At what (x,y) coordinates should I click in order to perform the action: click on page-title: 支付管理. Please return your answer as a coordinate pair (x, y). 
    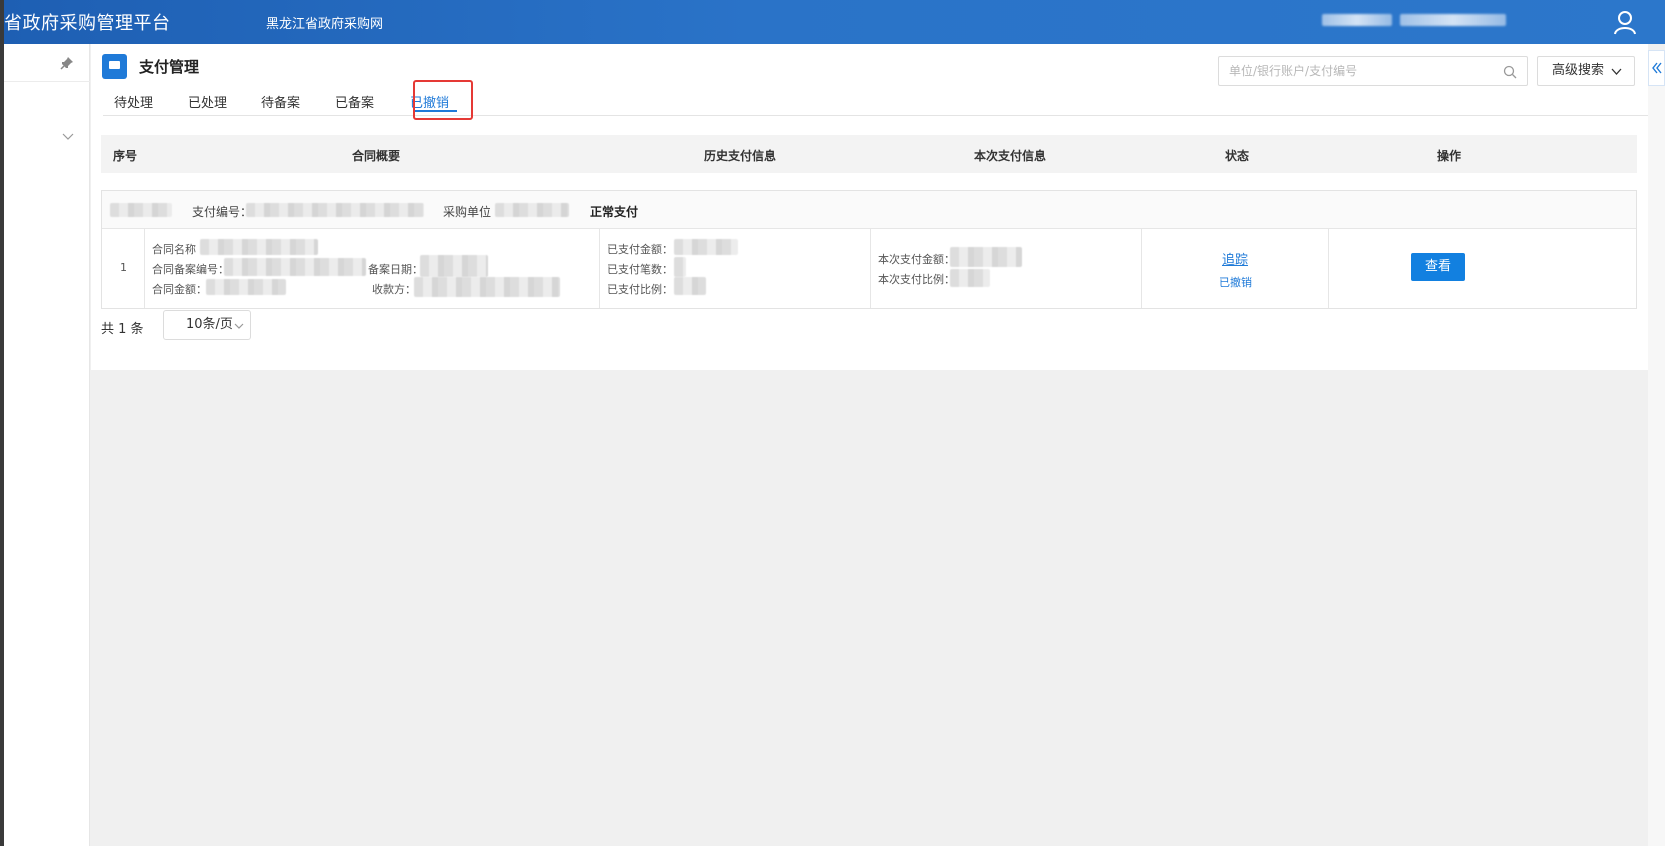
    Looking at the image, I should click on (169, 67).